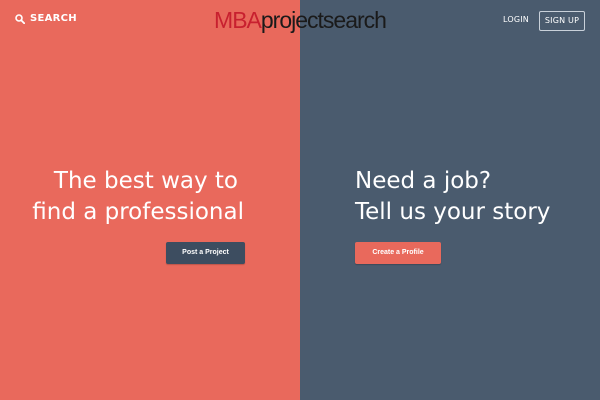  What do you see at coordinates (453, 212) in the screenshot?
I see `candidate-headline-line2: Tell us your story` at bounding box center [453, 212].